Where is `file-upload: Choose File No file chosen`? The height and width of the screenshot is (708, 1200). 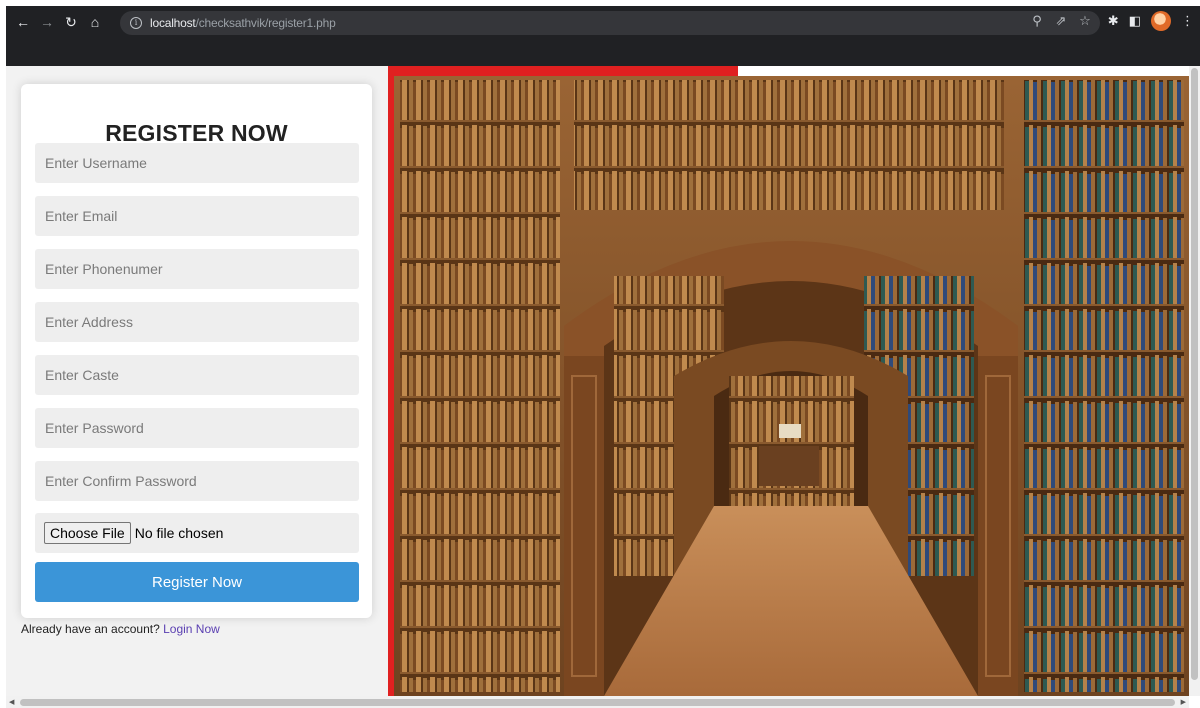
file-upload: Choose File No file chosen is located at coordinates (197, 533).